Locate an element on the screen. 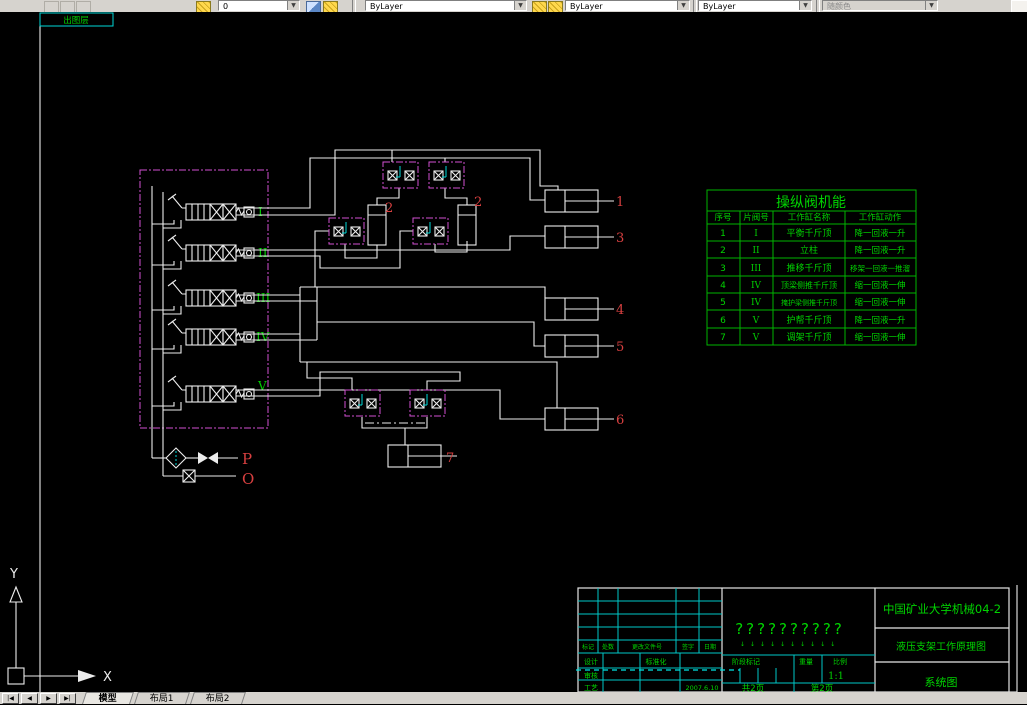  drawing-title: 液压支架工作原理图 is located at coordinates (941, 646).